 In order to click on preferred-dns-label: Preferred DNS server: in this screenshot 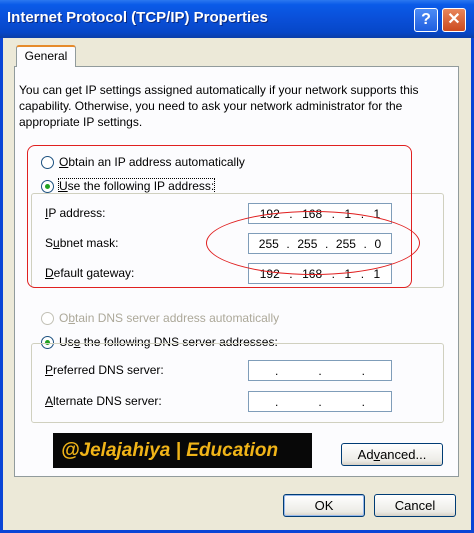, I will do `click(104, 370)`.